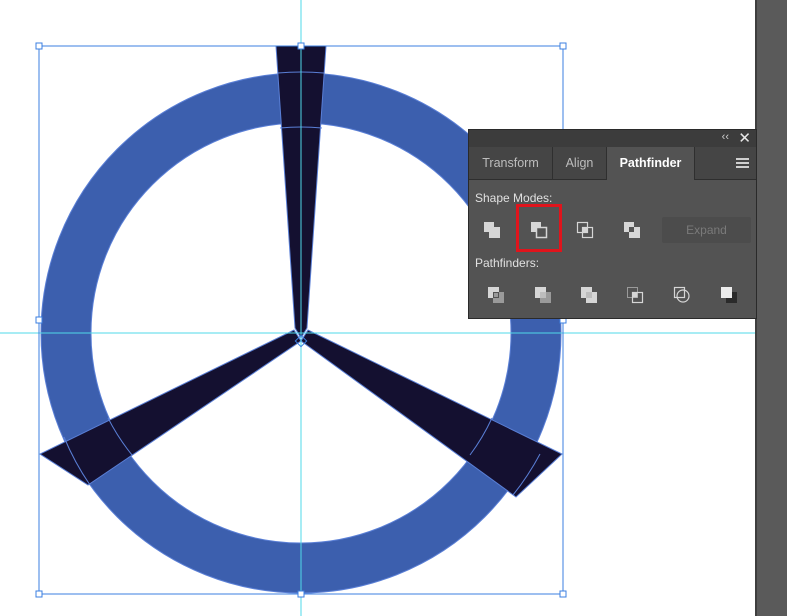  Describe the element at coordinates (771, 308) in the screenshot. I see `right-panel-edge` at that location.